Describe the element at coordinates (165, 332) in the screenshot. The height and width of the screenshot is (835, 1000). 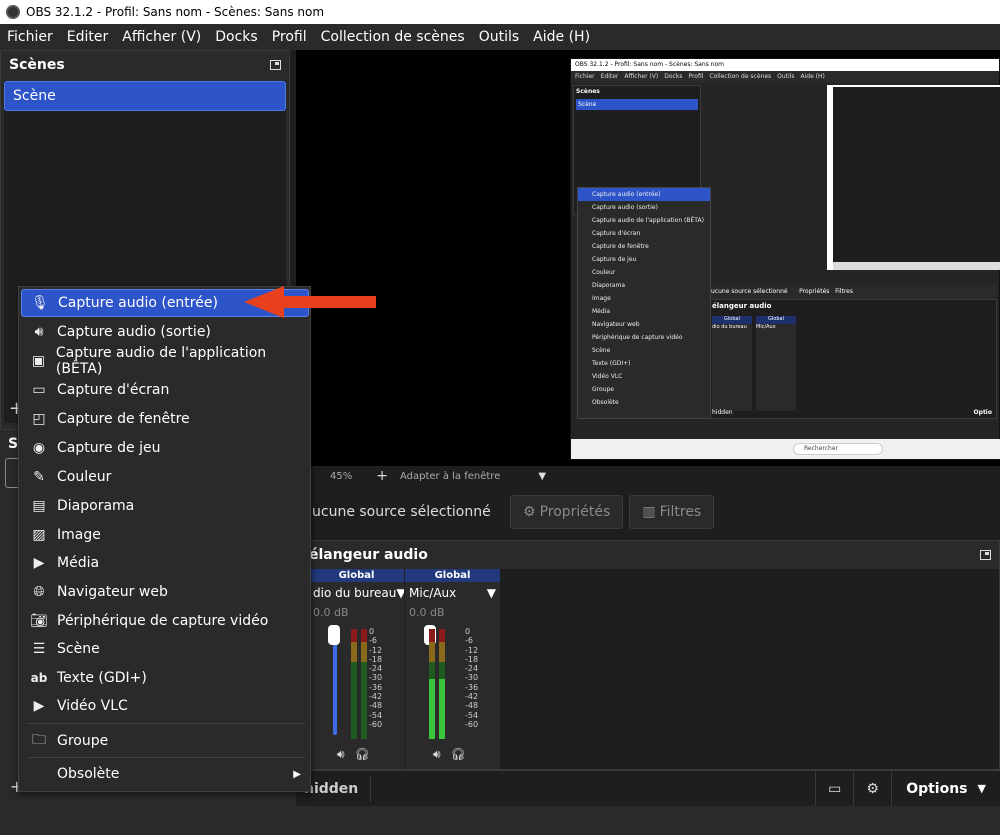
I see `menu-item-audio-output: 🔊︎ Capture audio (sortie)` at that location.